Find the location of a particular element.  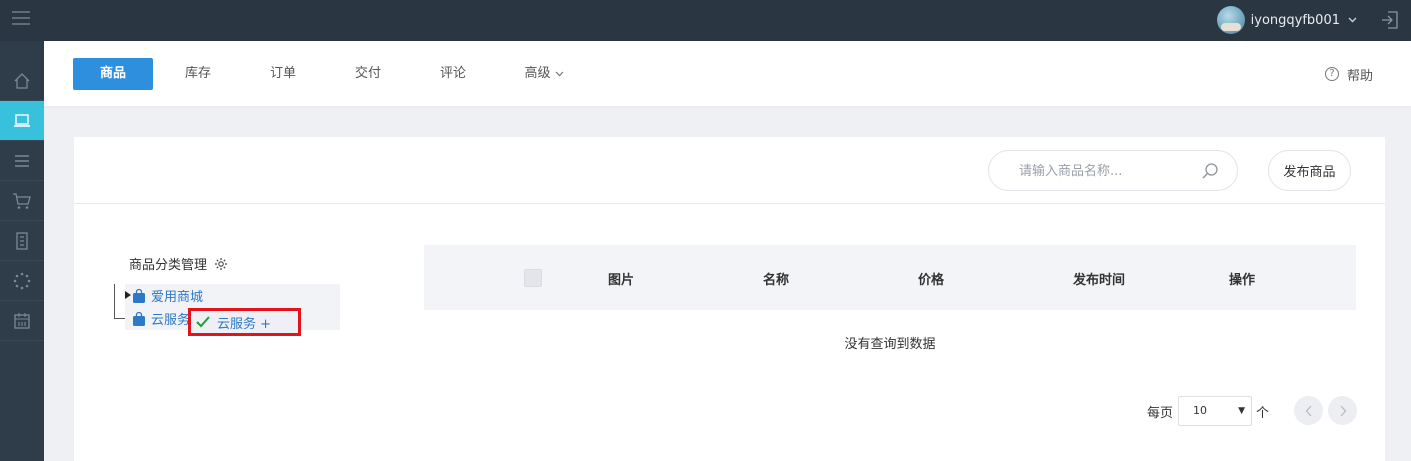

chevron-right-icon is located at coordinates (1343, 410).